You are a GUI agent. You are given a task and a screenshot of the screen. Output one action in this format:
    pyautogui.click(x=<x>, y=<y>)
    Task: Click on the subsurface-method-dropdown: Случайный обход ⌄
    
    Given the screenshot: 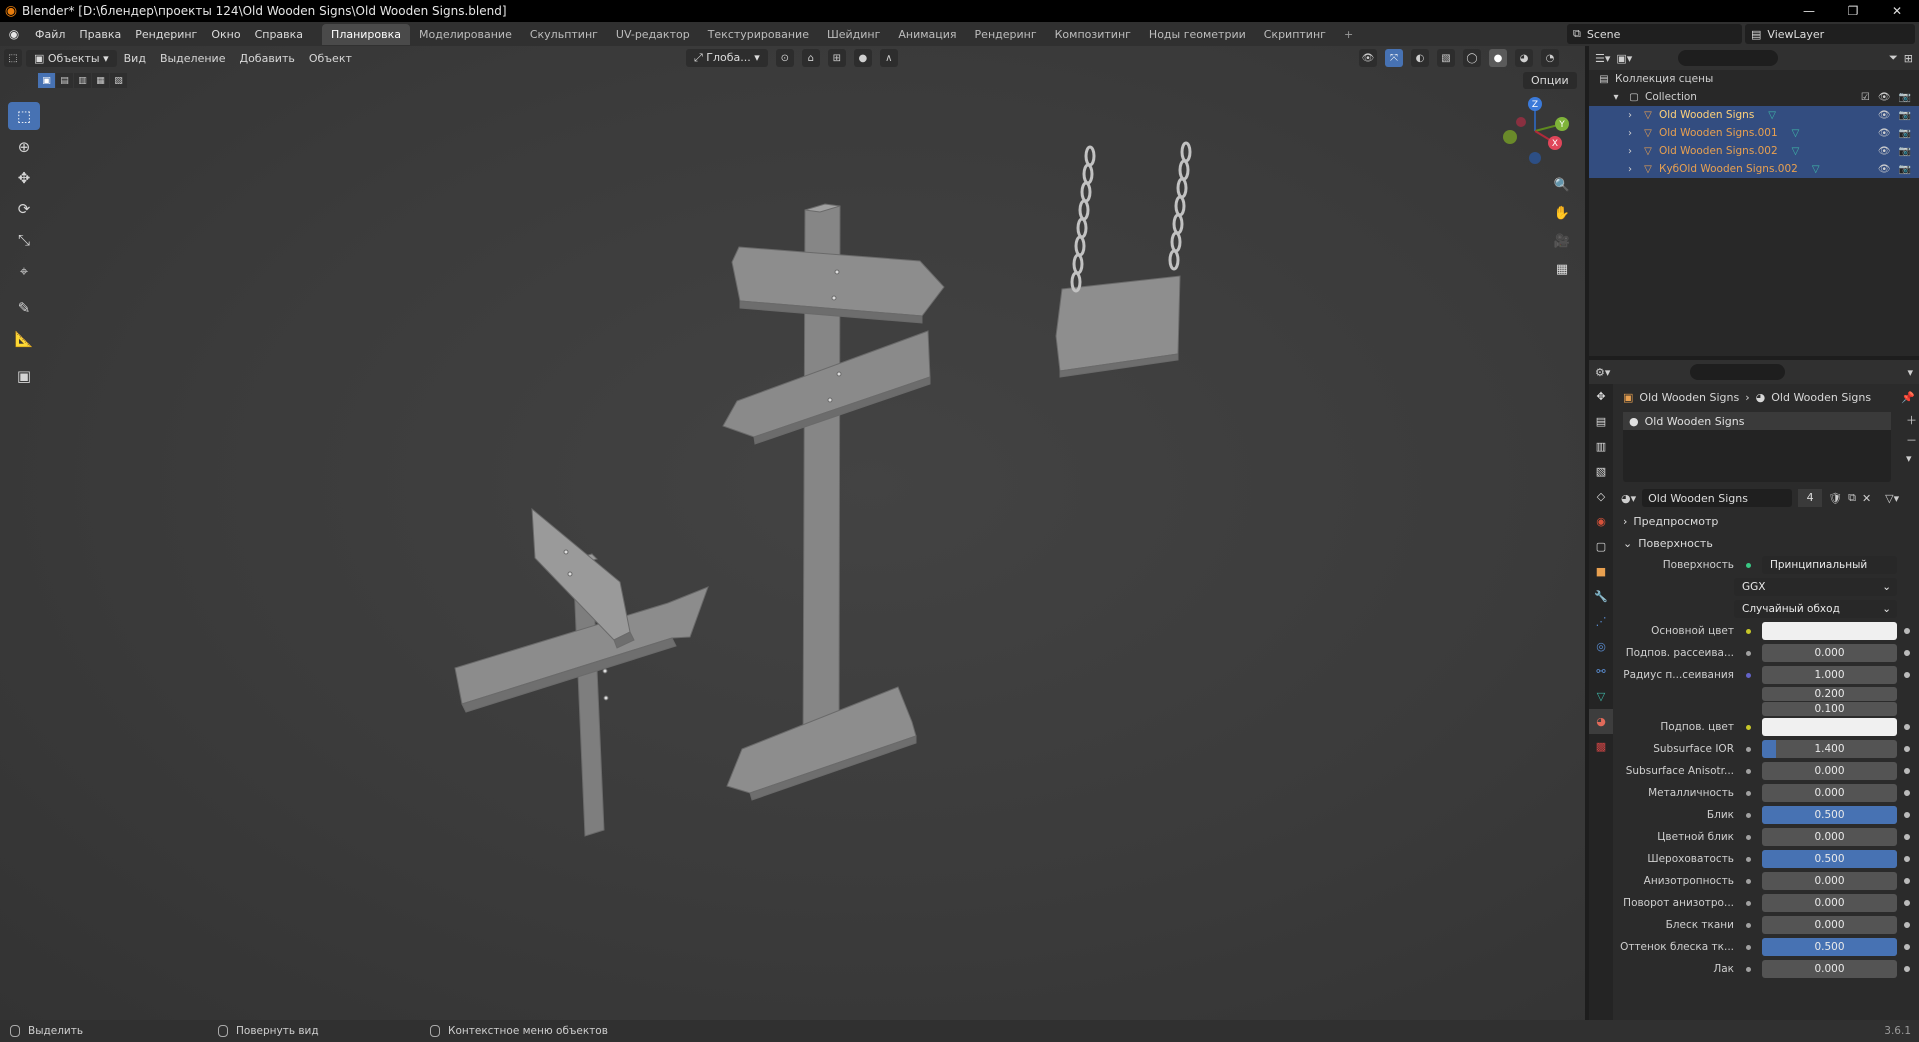 What is the action you would take?
    pyautogui.click(x=1815, y=609)
    